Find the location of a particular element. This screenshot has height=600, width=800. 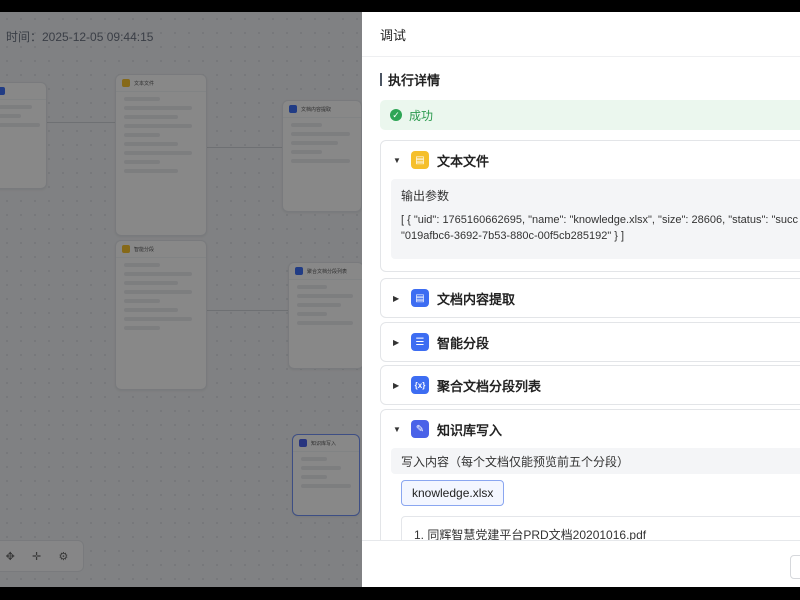

node-result-header: ▼ ▤ 文本文件 is located at coordinates (590, 160).